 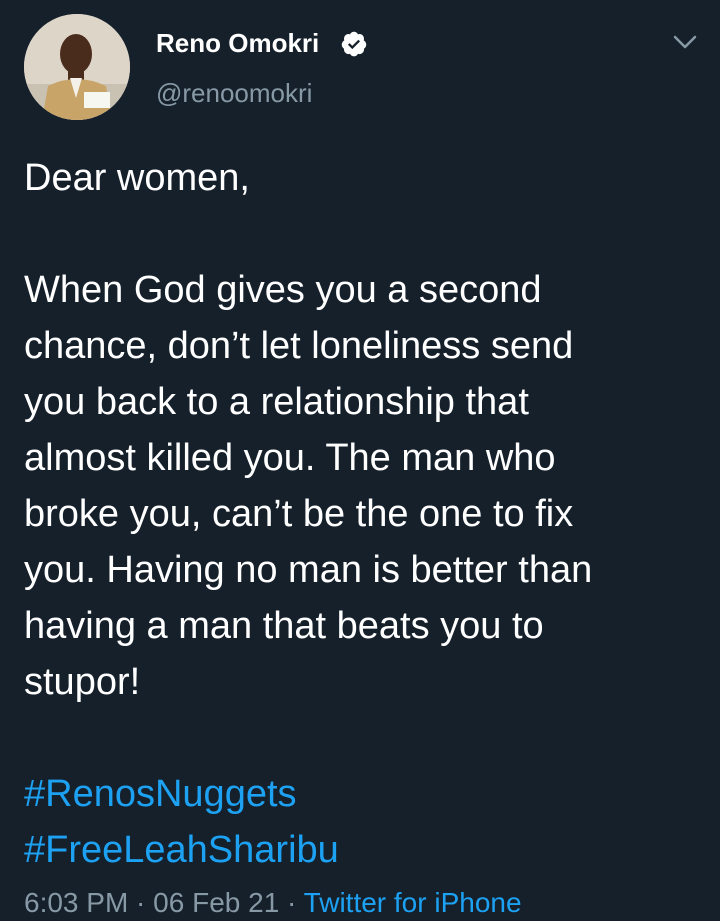 I want to click on tweet-date: 06 Feb 21, so click(x=216, y=902).